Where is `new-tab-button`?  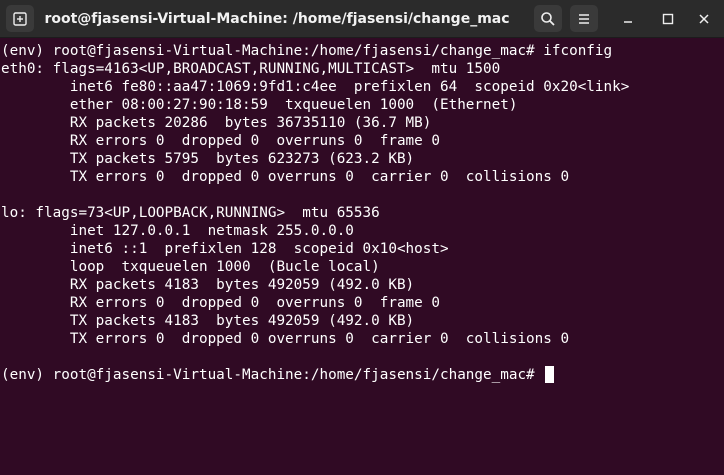 new-tab-button is located at coordinates (20, 18).